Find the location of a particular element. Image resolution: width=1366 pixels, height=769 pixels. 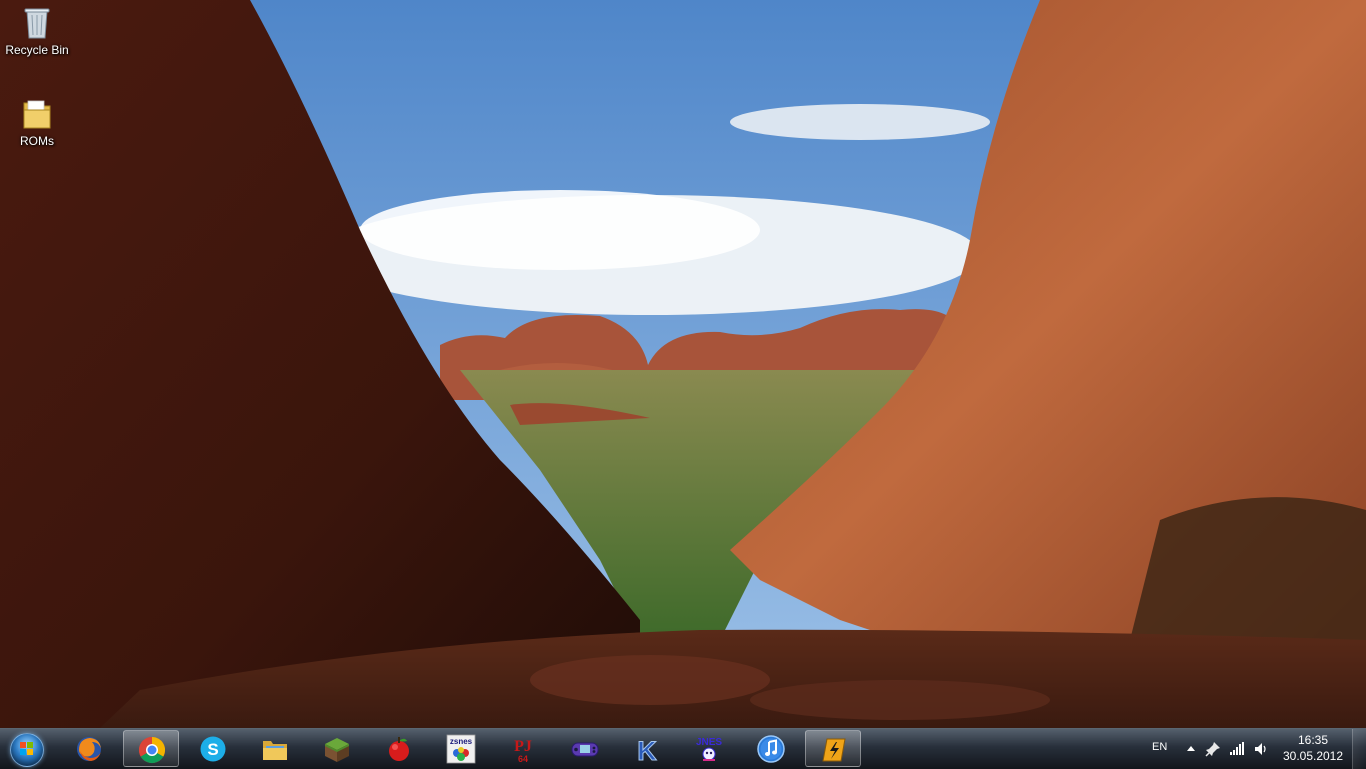

taskbar-kega-button: K is located at coordinates (647, 748).